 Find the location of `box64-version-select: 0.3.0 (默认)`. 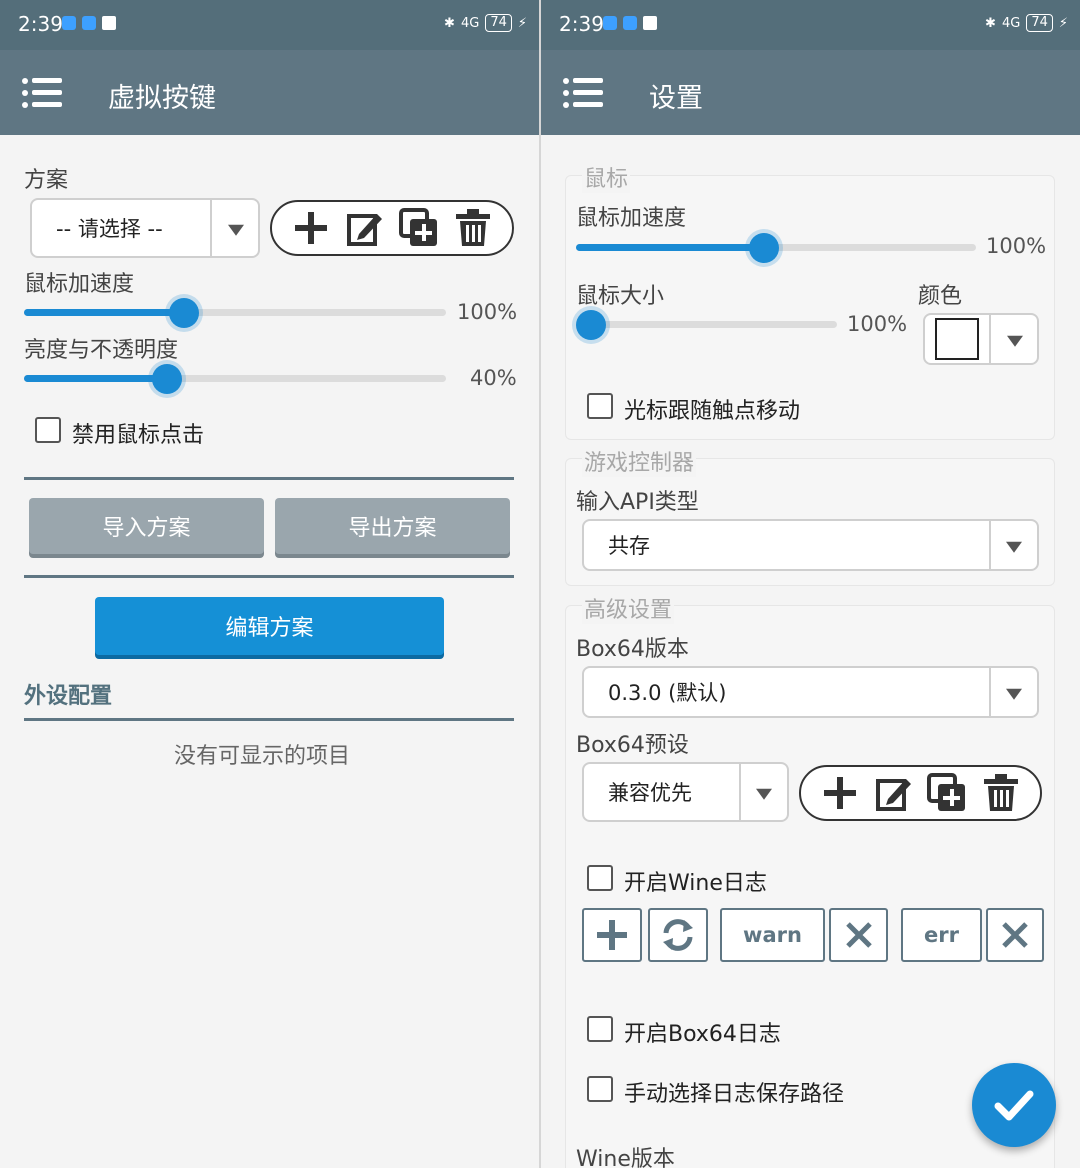

box64-version-select: 0.3.0 (默认) is located at coordinates (810, 692).